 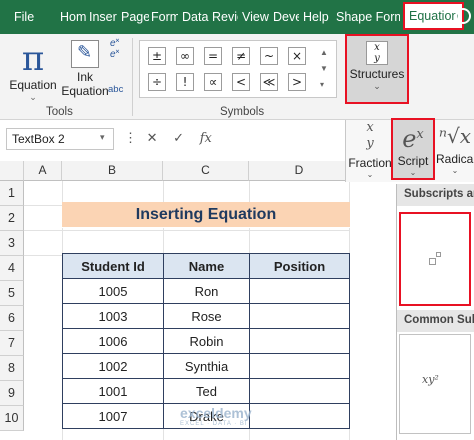 I want to click on tab-home: Hom, so click(x=73, y=17).